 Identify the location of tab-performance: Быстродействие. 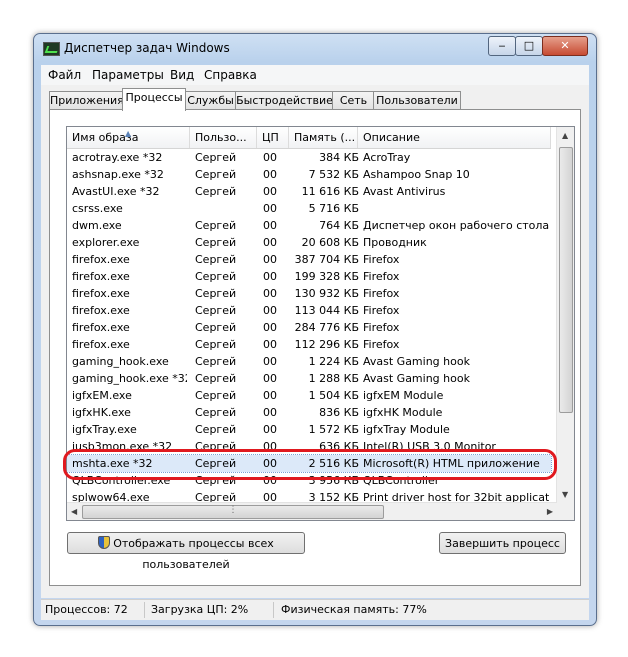
(284, 100).